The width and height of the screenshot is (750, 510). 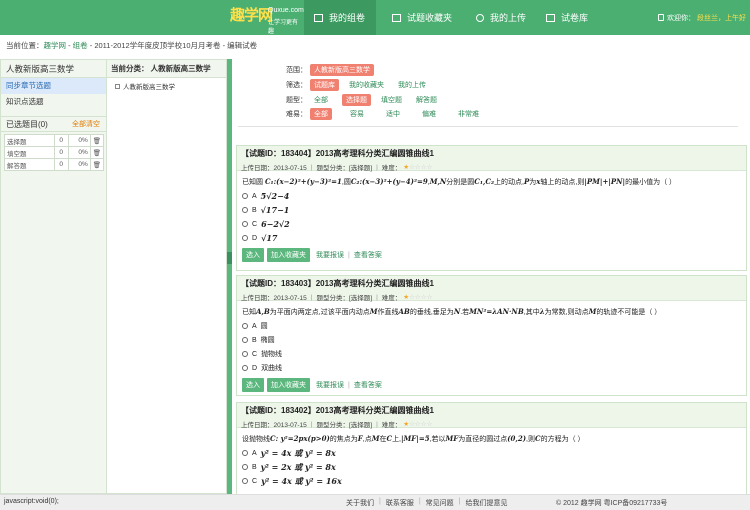 I want to click on option-c: Cy² = 4x 或 y² = 16x, so click(x=491, y=481).